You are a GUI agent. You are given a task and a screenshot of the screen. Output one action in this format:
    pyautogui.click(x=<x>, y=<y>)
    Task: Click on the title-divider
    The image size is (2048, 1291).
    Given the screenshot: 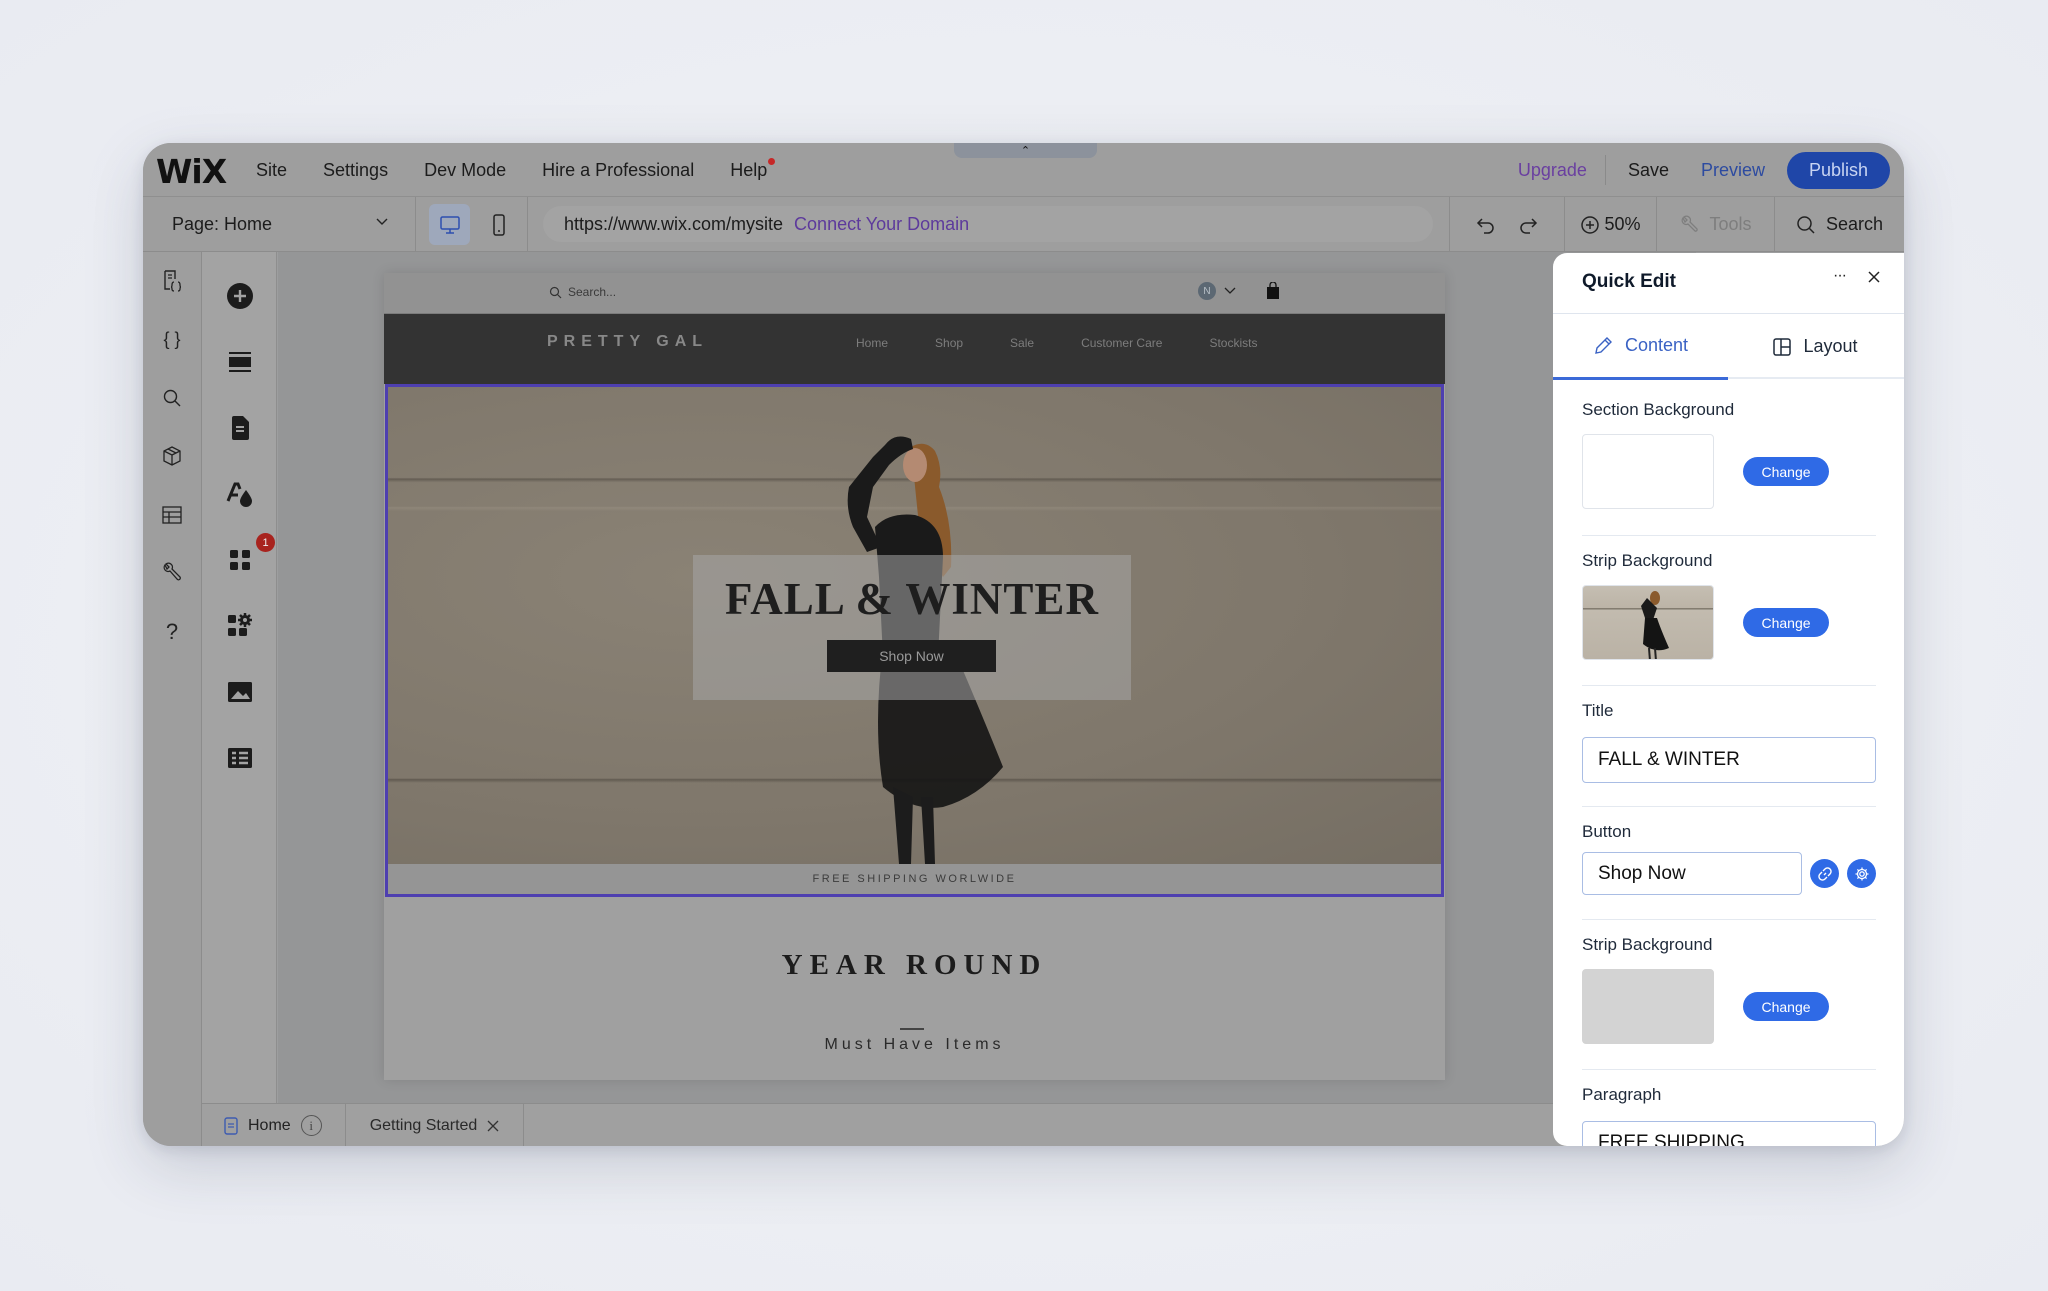 What is the action you would take?
    pyautogui.click(x=912, y=1029)
    